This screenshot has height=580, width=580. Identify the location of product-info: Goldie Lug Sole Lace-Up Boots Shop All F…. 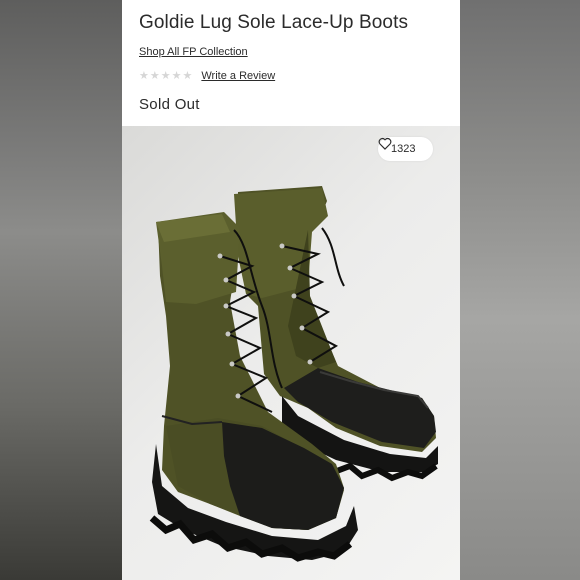
(291, 63).